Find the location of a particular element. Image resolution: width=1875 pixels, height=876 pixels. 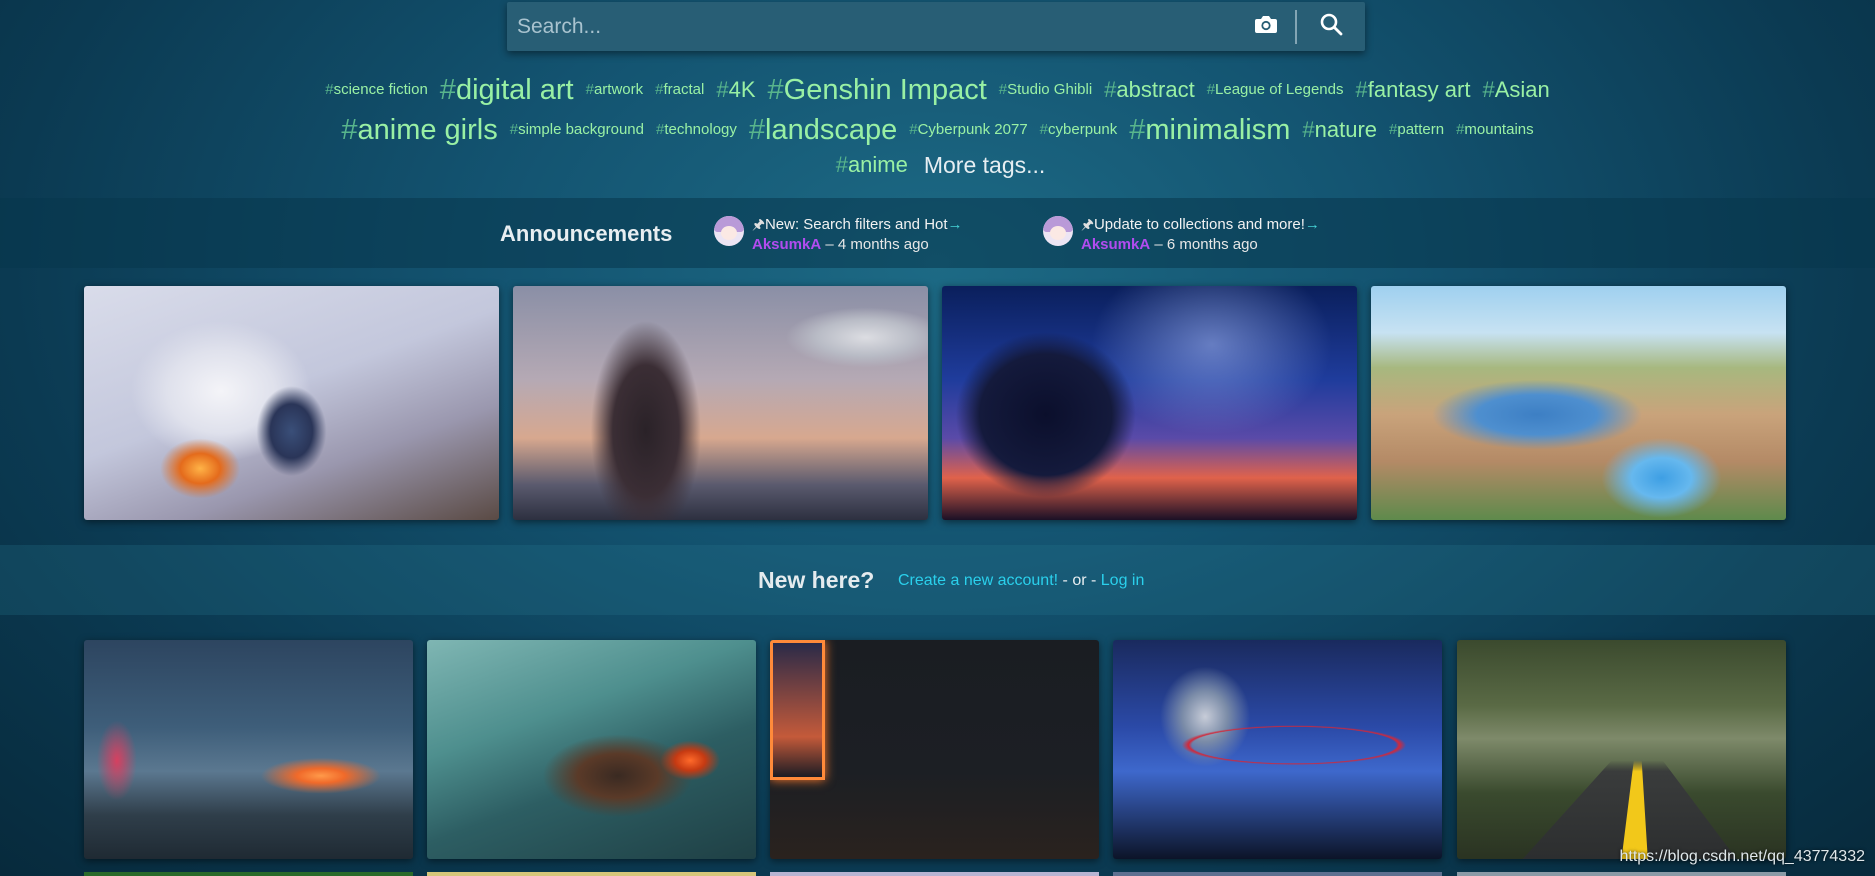

tag-link: #minimalism is located at coordinates (1209, 130).